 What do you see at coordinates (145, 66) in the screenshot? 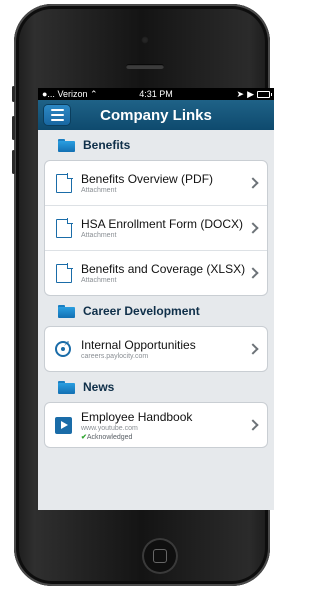
I see `earpiece` at bounding box center [145, 66].